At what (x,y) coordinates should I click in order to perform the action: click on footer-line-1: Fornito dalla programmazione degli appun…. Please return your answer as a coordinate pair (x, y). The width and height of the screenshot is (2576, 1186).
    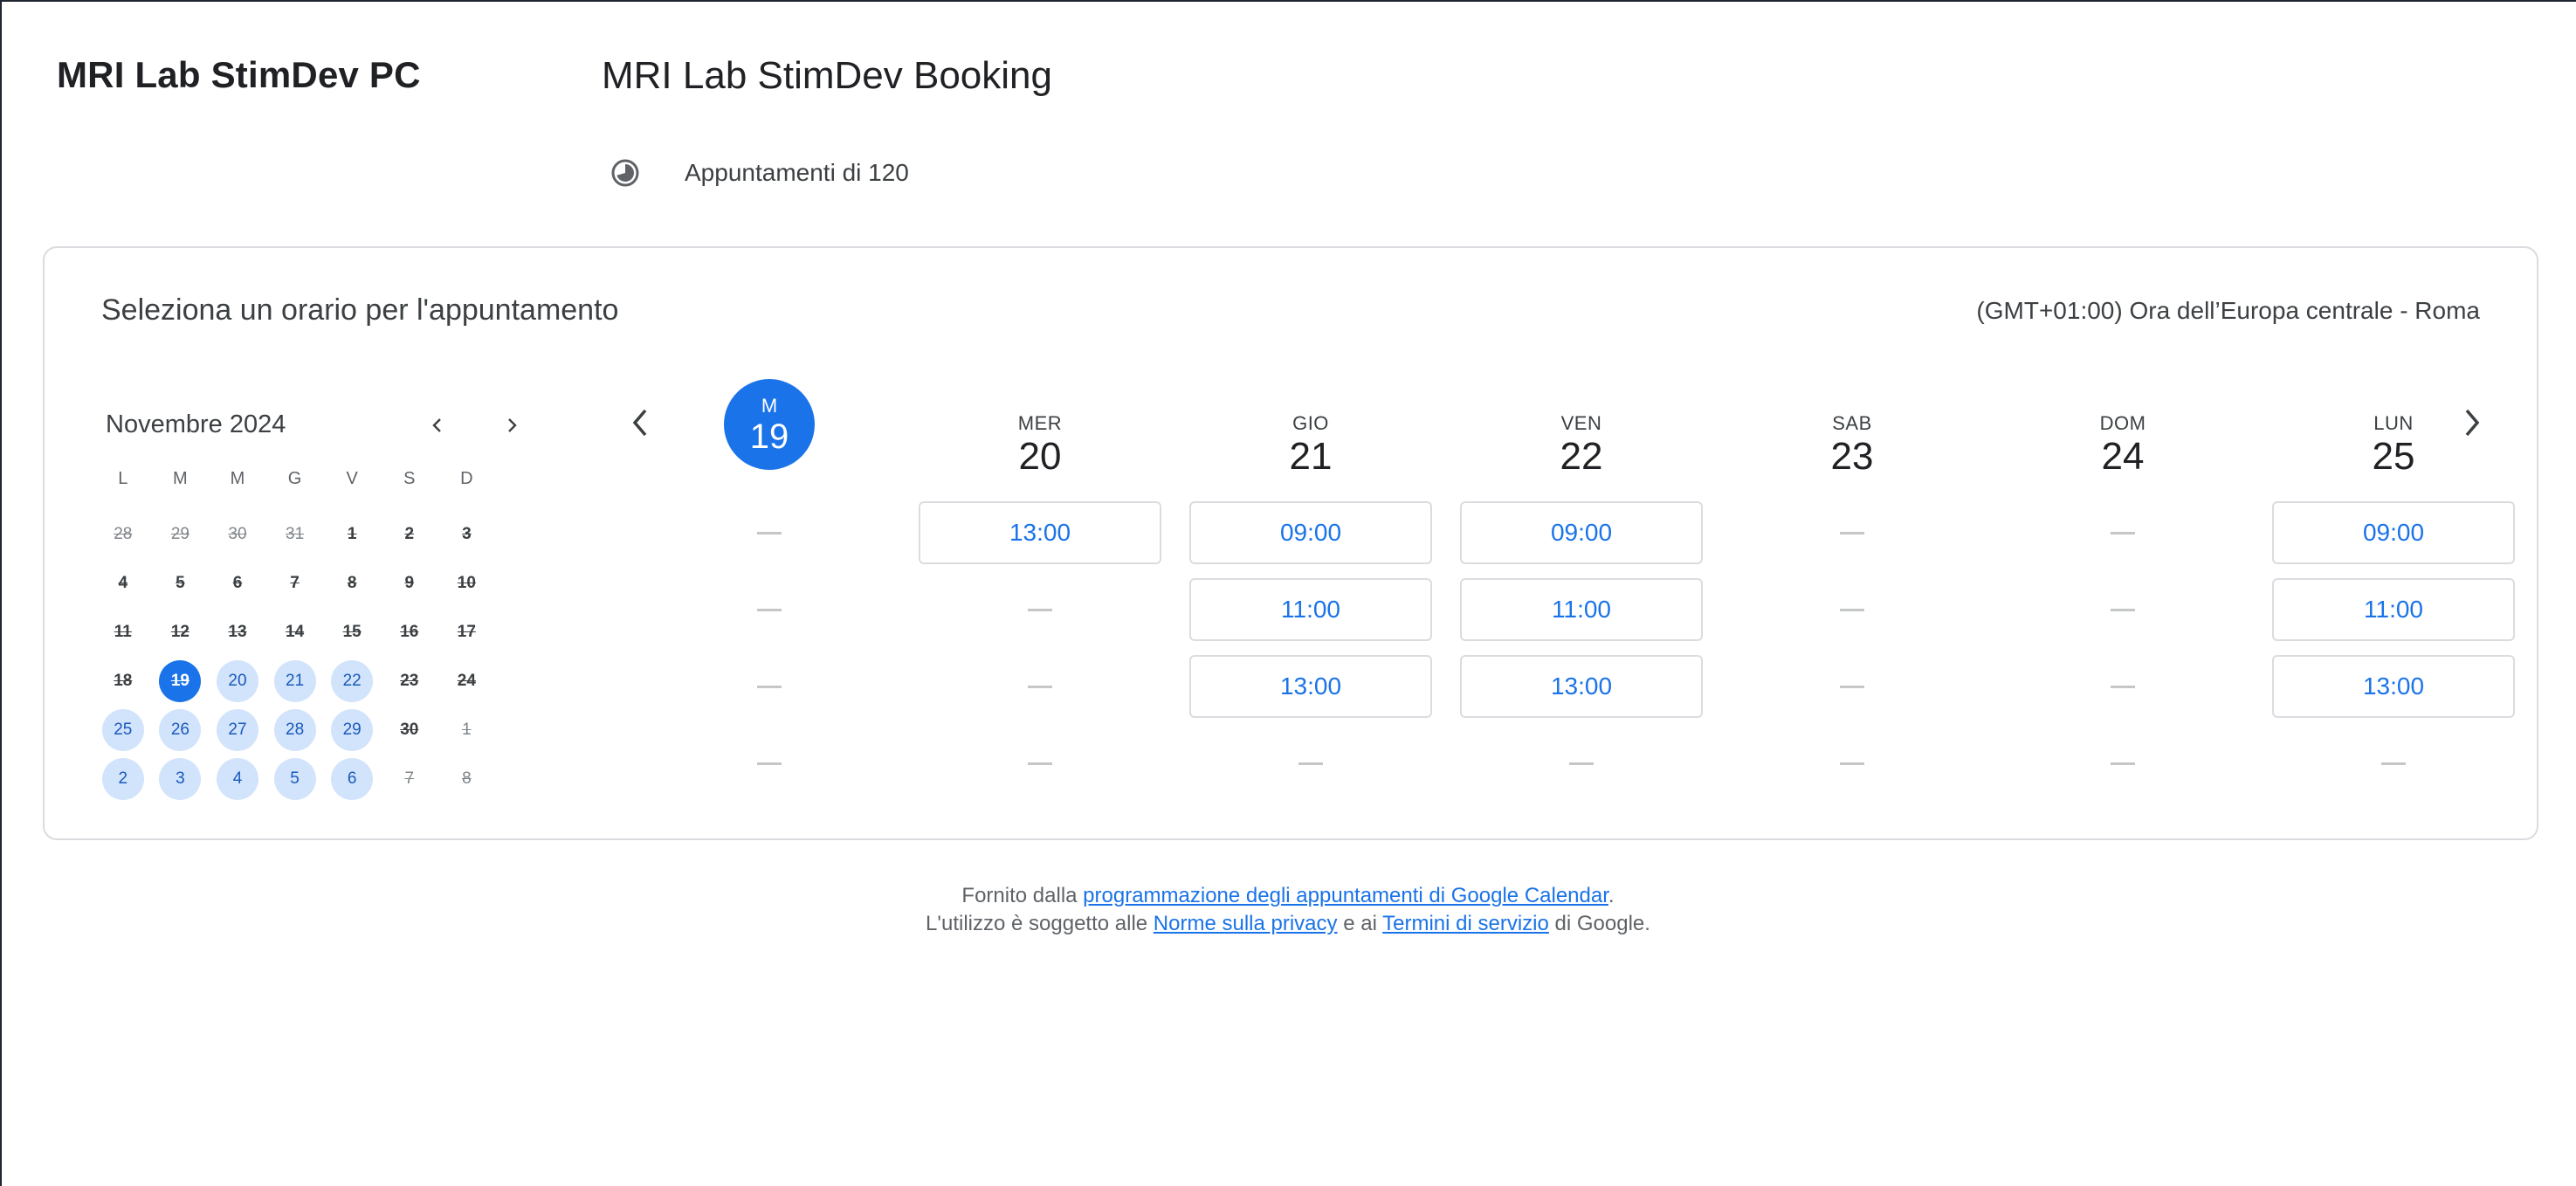
    Looking at the image, I should click on (1288, 896).